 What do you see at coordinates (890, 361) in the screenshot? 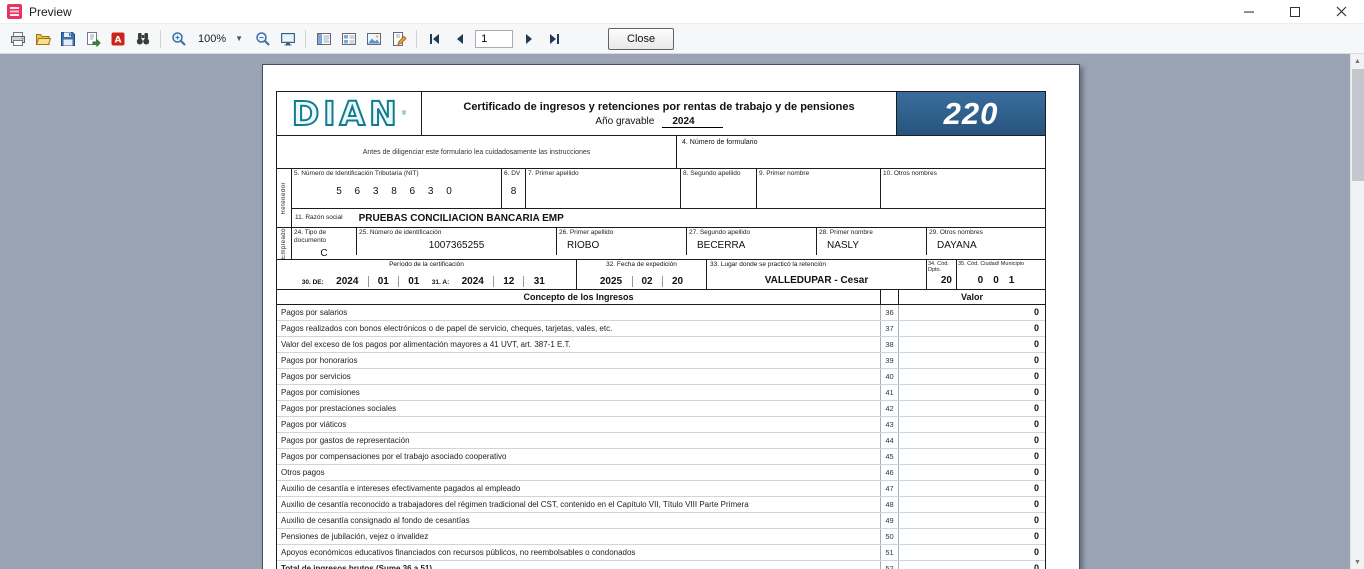
I see `box-number: 39` at bounding box center [890, 361].